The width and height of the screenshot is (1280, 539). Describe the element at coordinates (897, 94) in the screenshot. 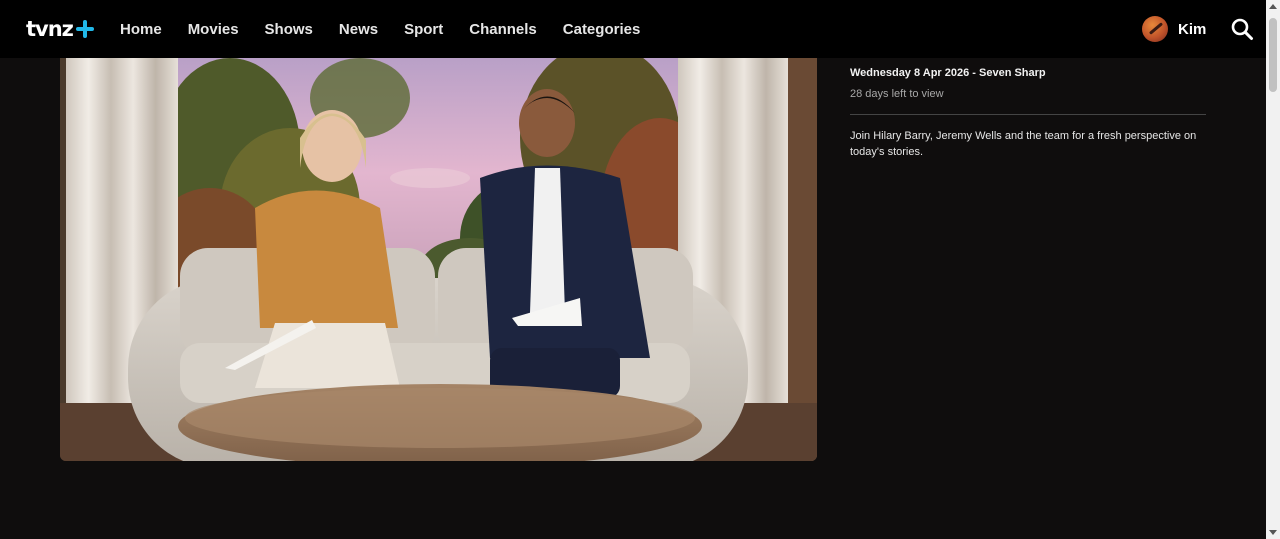

I see `episode-availability: 28 days left to view` at that location.